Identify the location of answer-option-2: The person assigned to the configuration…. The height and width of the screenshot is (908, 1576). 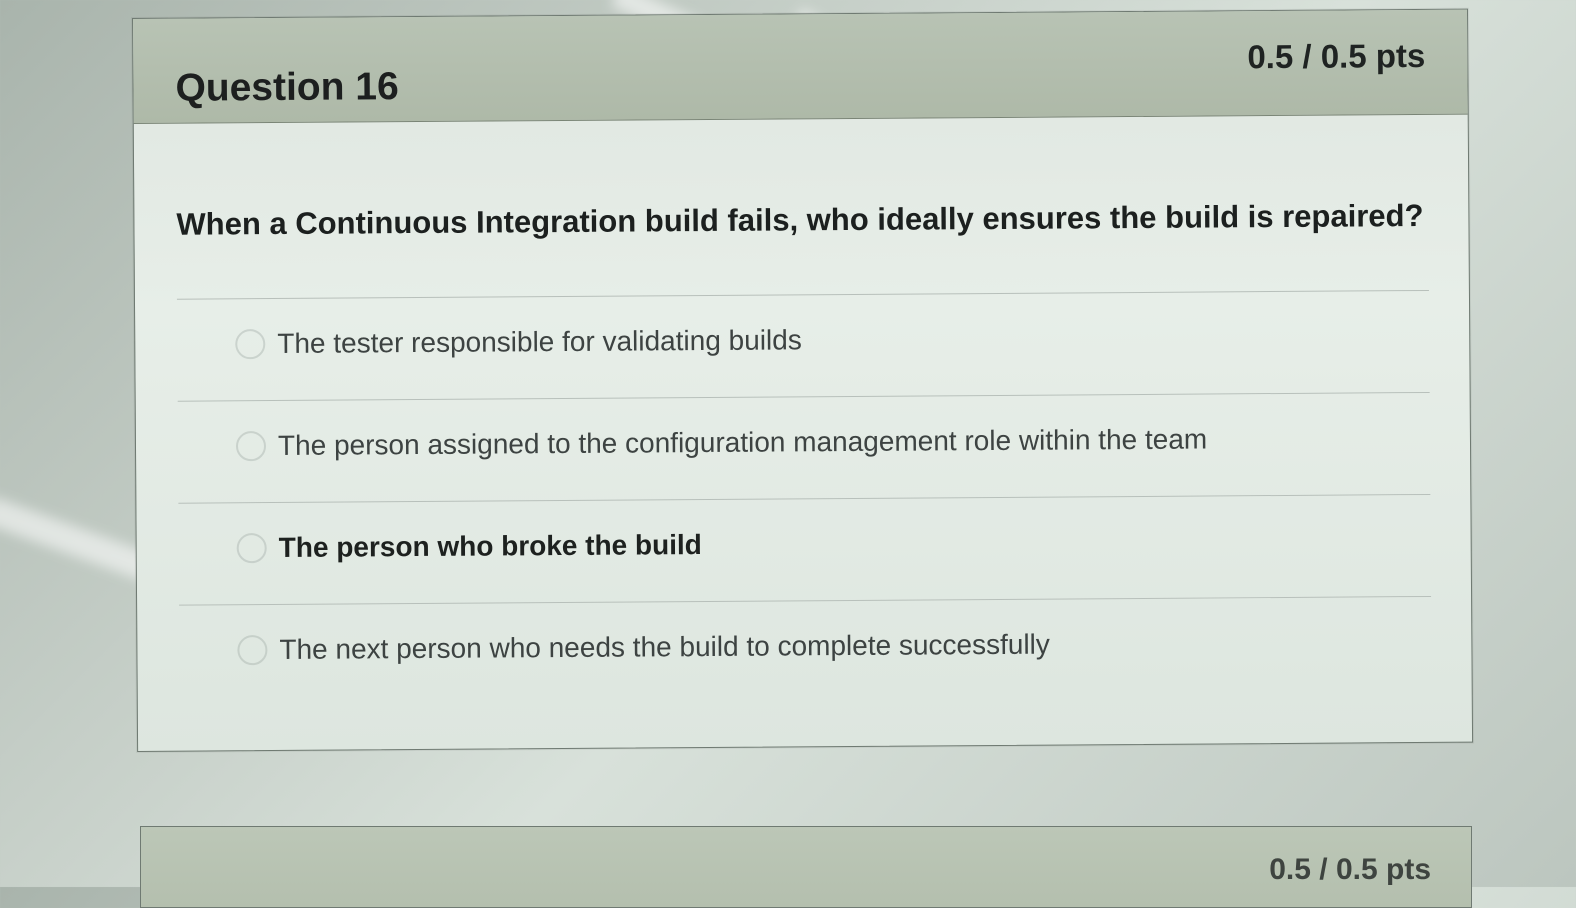
(833, 442).